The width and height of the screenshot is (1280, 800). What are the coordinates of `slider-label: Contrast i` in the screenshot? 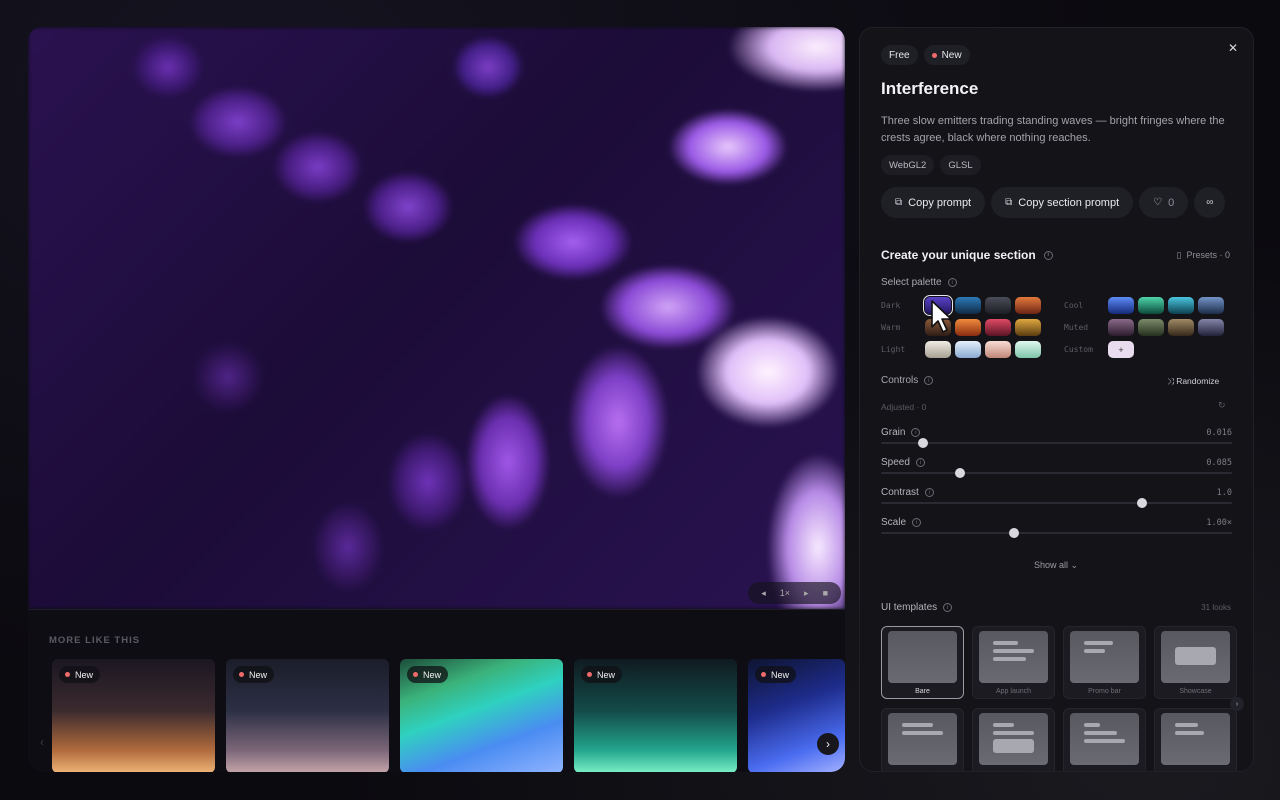 It's located at (907, 492).